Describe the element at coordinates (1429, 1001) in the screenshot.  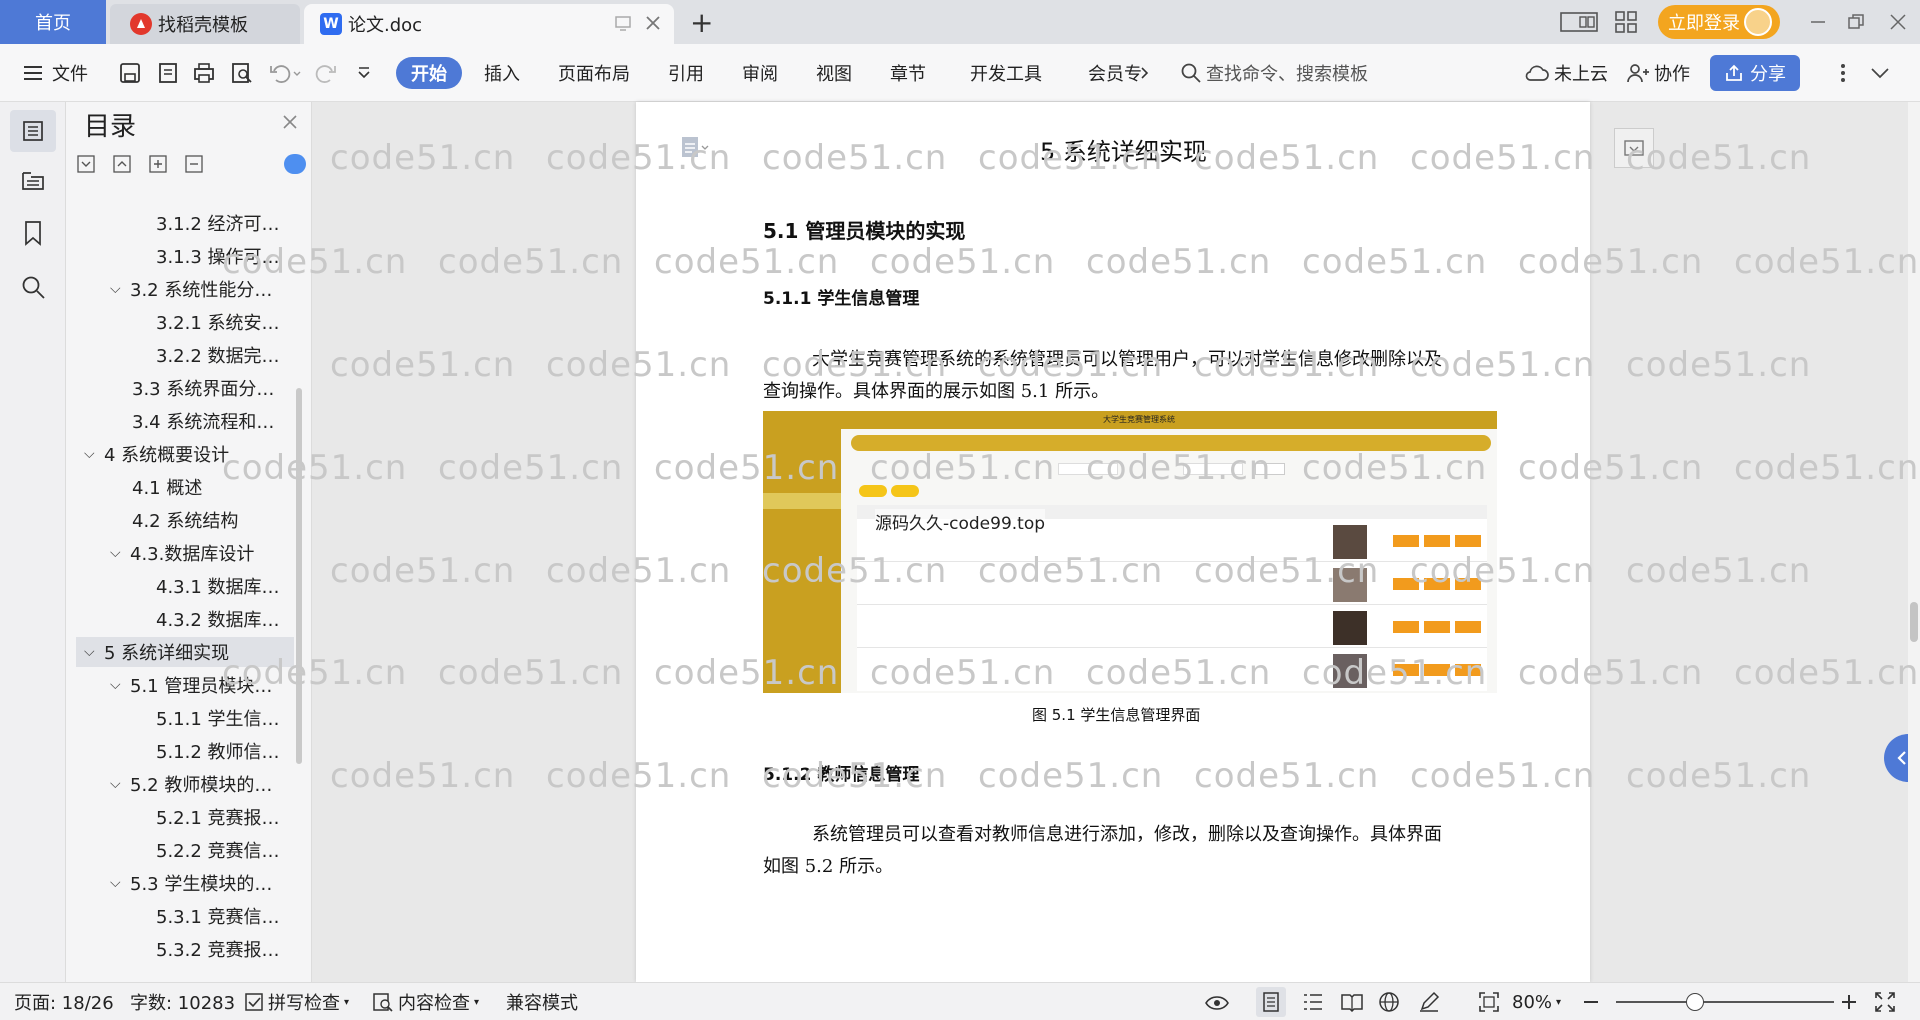
I see `write-mode-icon` at that location.